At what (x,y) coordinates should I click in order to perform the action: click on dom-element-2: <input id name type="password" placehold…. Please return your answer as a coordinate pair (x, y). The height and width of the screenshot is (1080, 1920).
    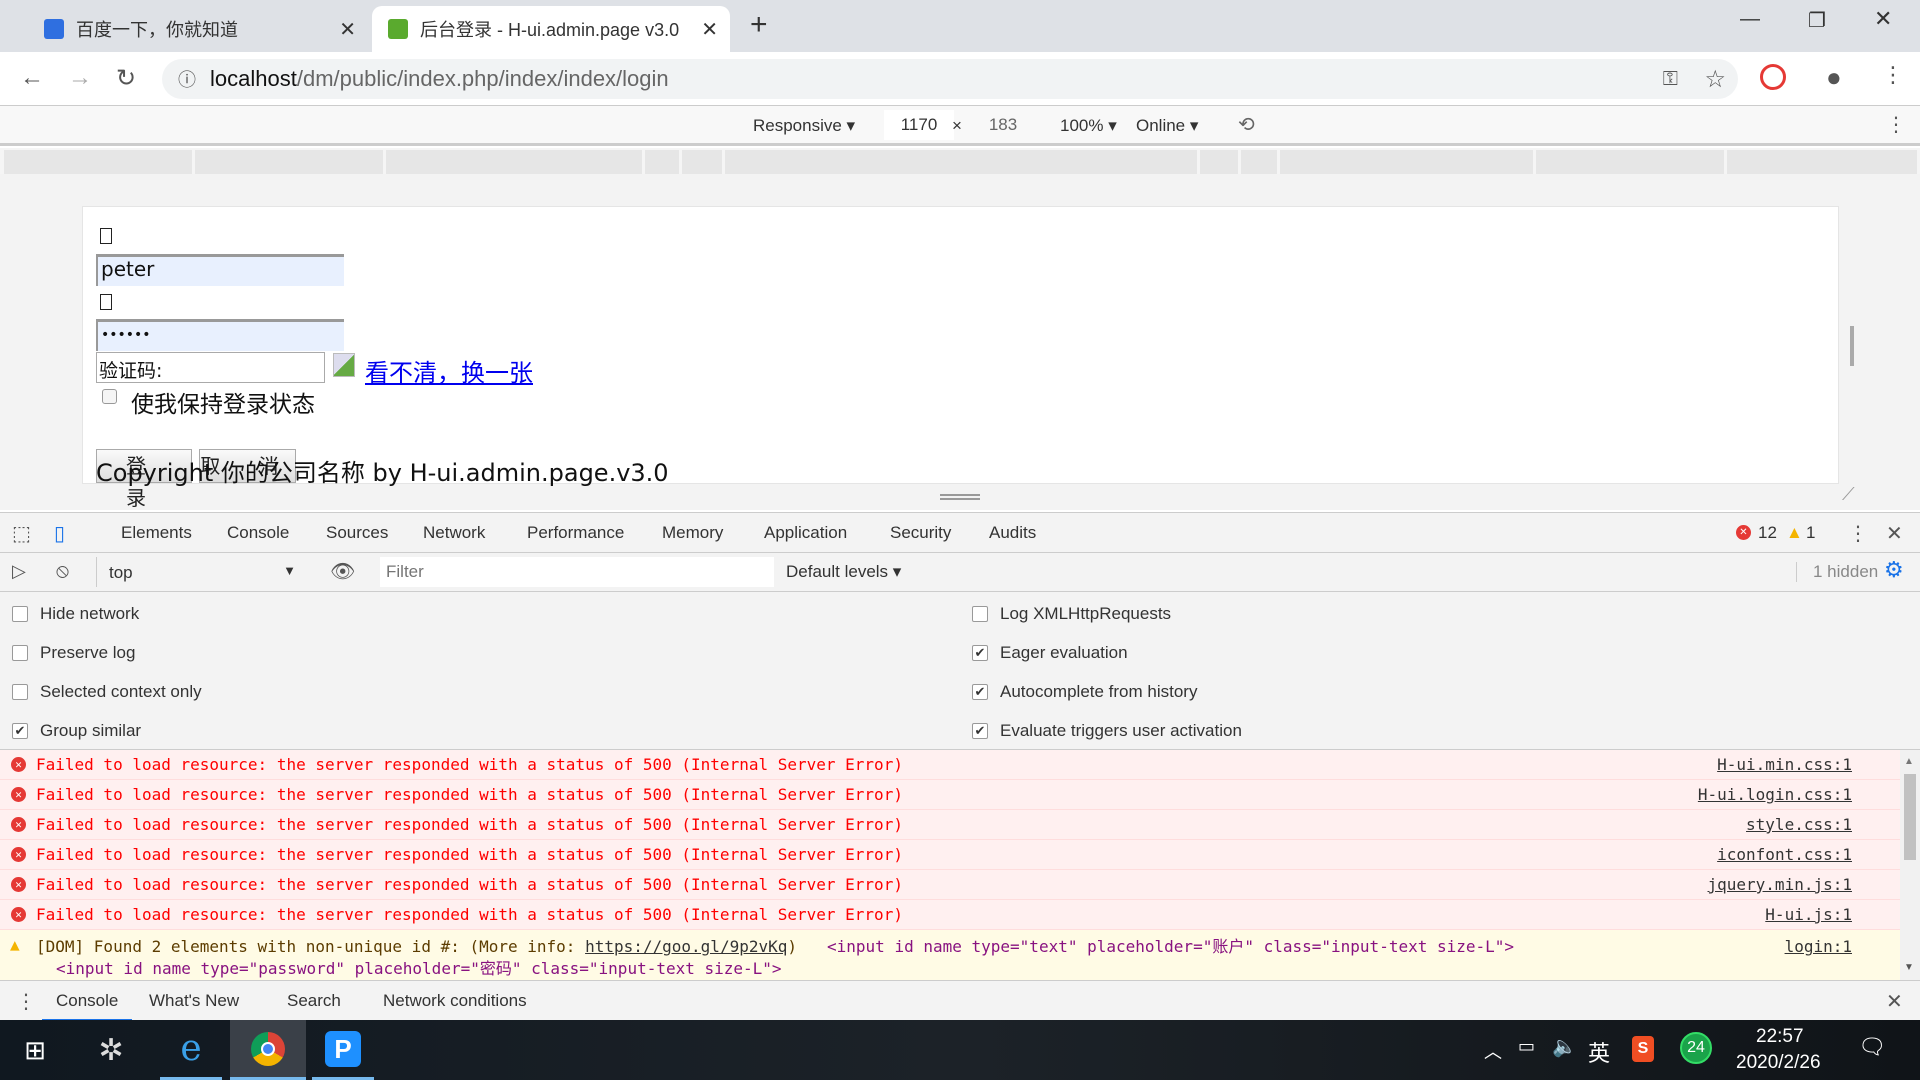
    Looking at the image, I should click on (950, 969).